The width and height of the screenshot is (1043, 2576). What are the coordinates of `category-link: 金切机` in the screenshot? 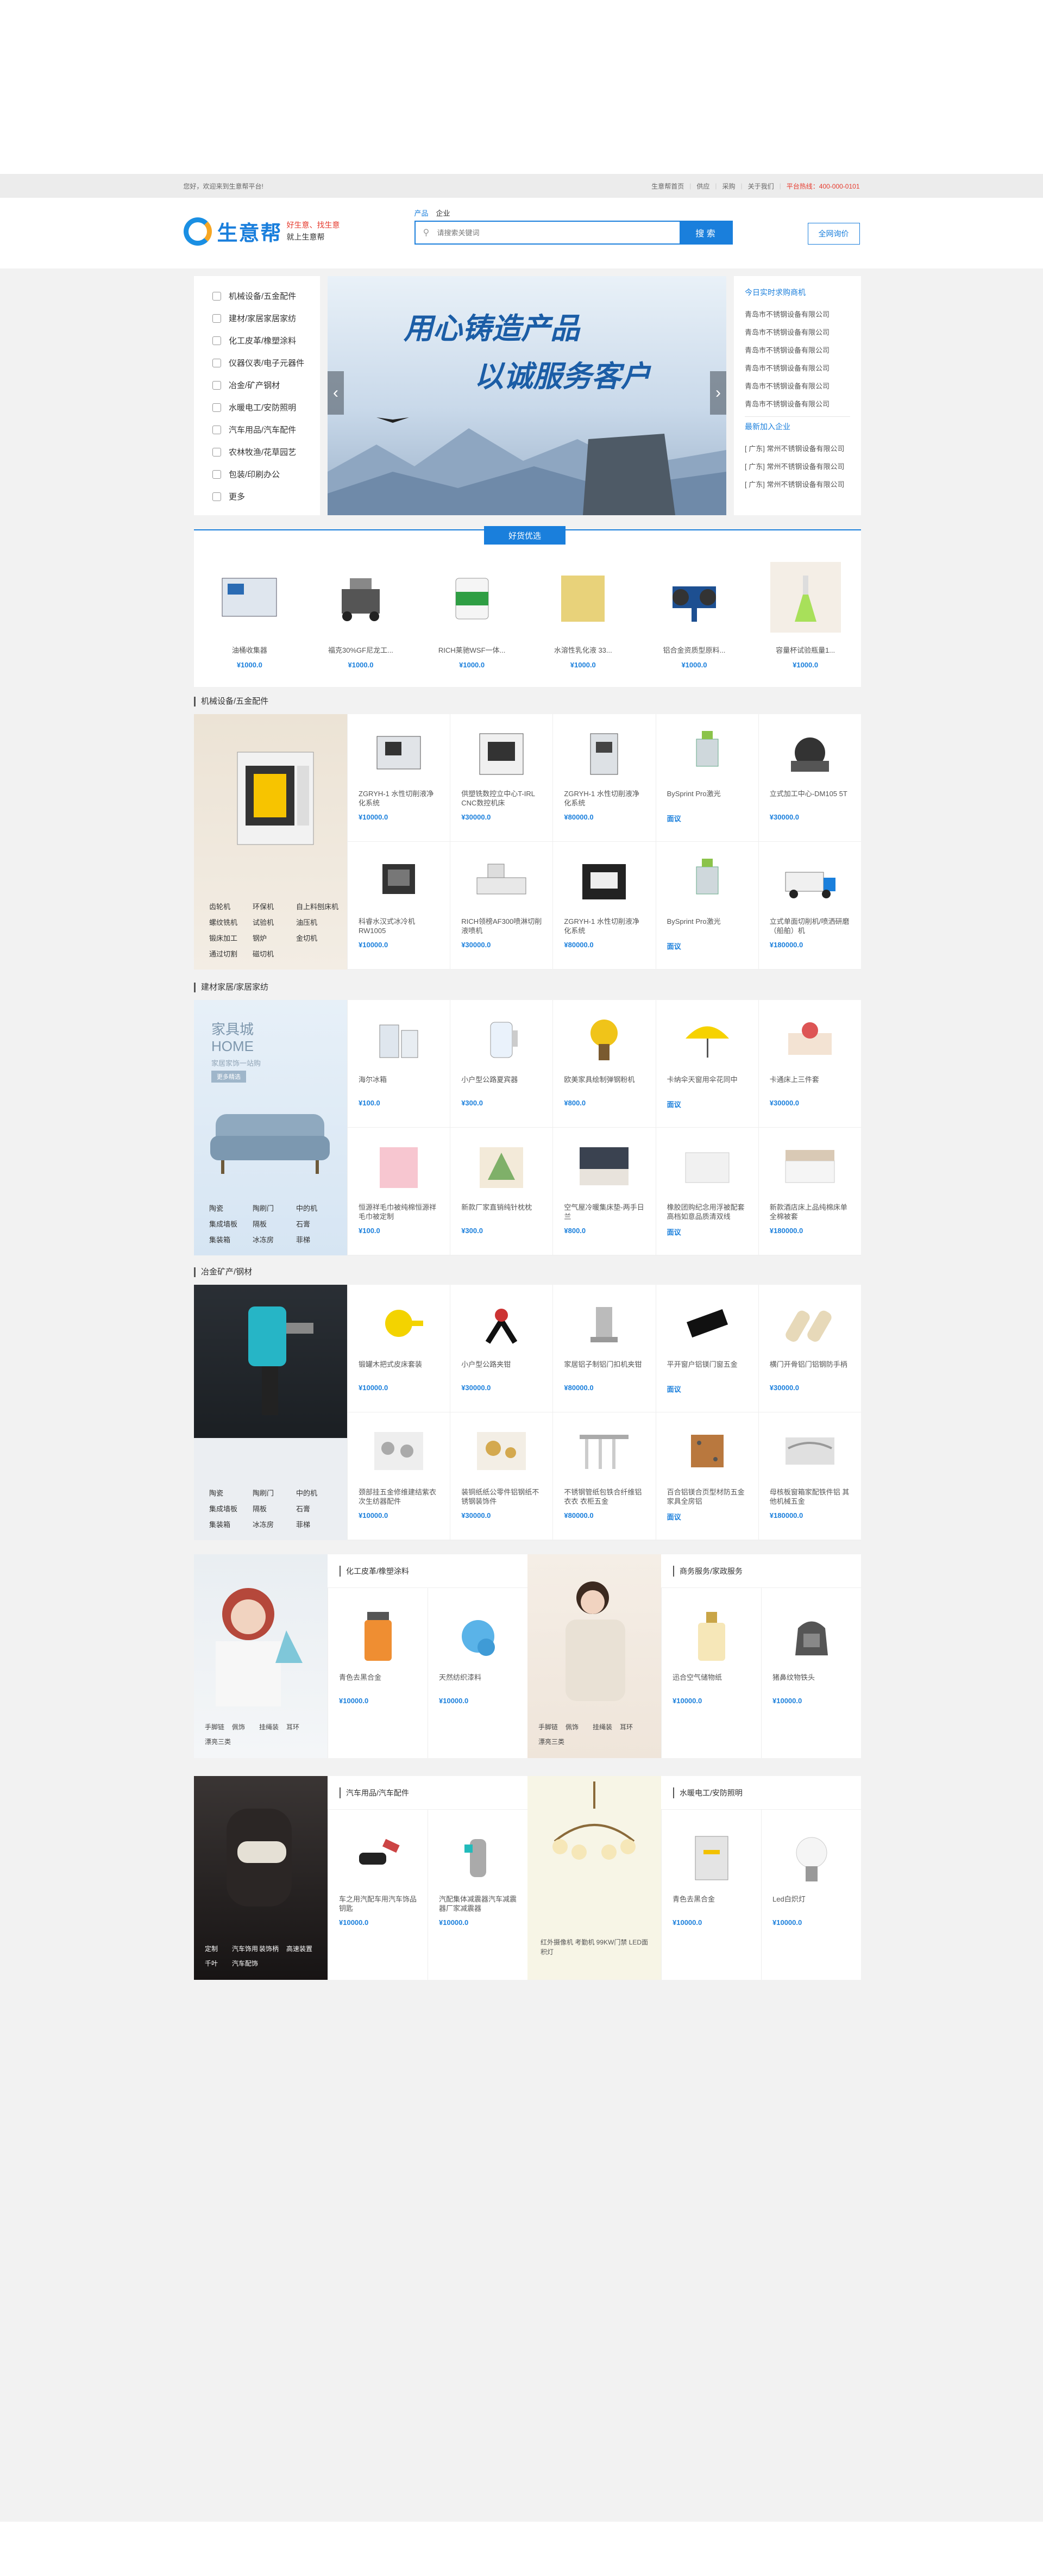 It's located at (320, 938).